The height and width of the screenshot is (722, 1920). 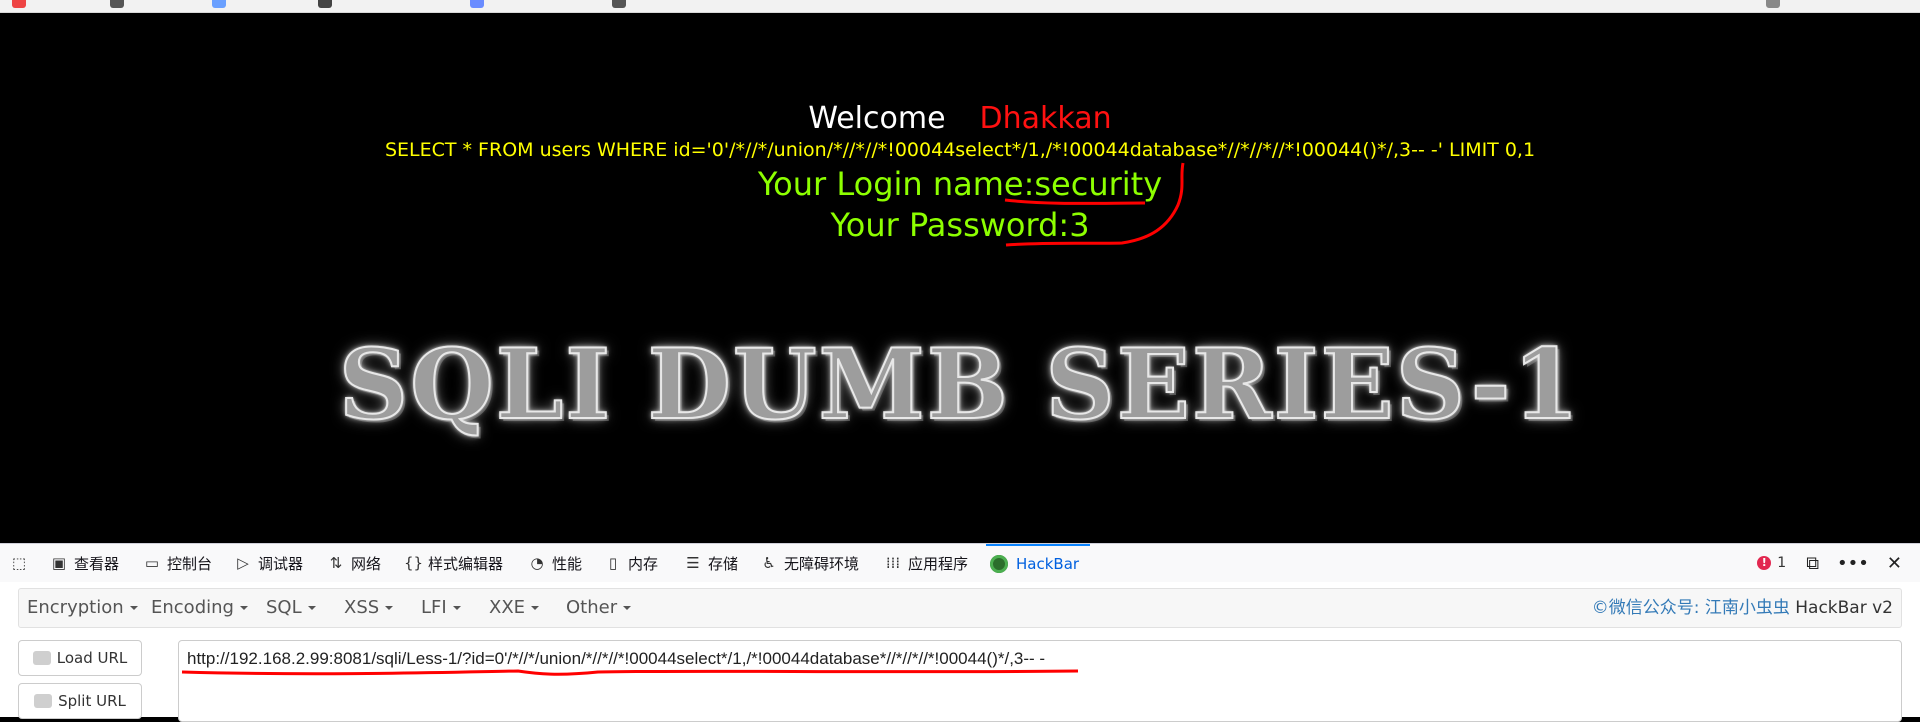 I want to click on inspector-icon: ▣, so click(x=59, y=563).